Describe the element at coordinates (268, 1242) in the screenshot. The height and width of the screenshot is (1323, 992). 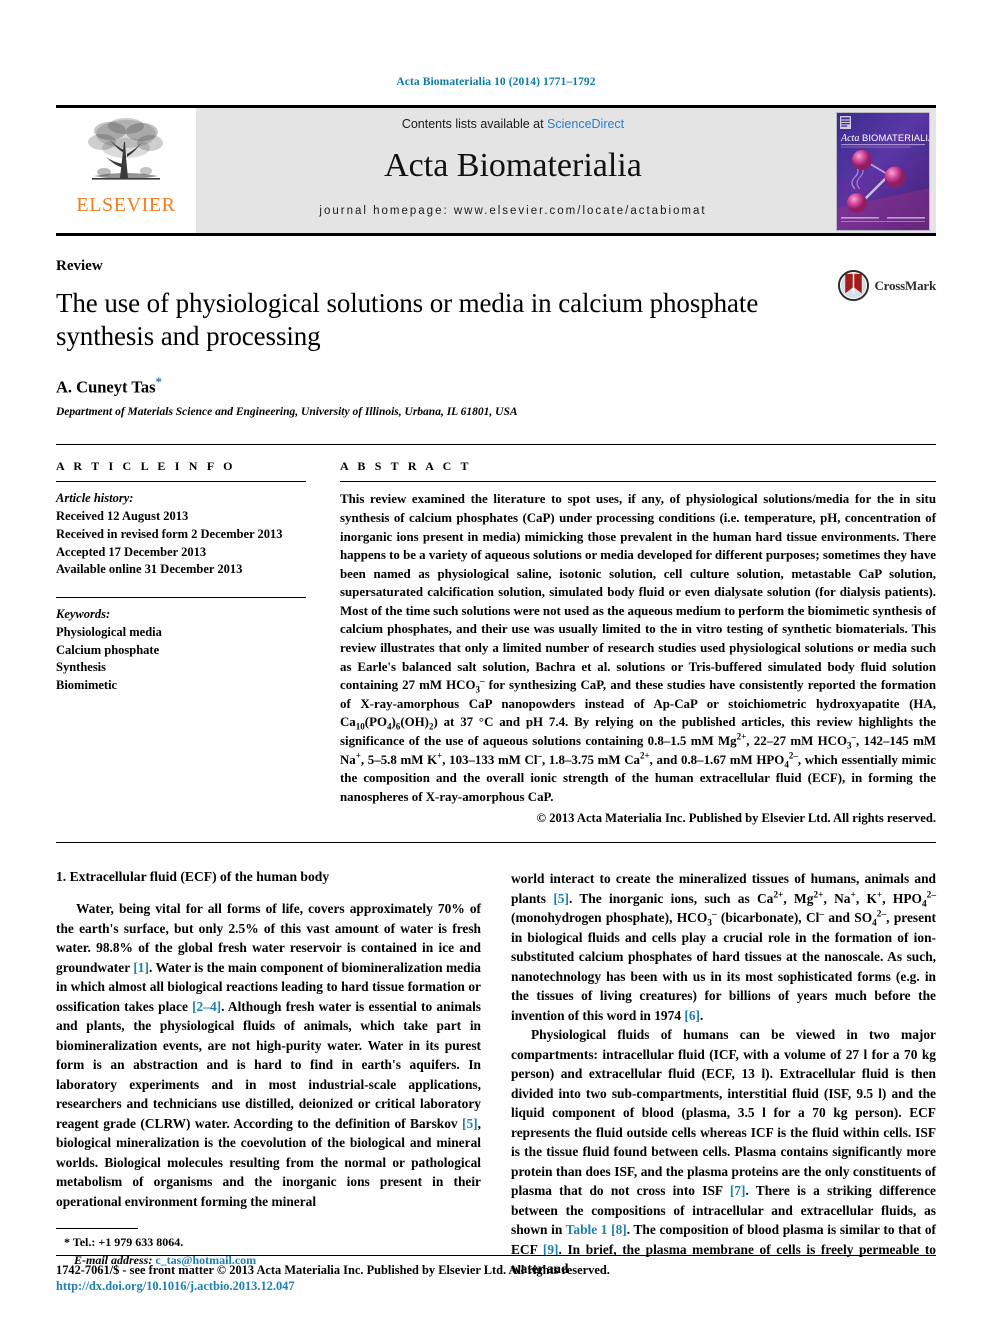
I see `footnote-tel: * Tel.: +1 979 633 8064.` at that location.